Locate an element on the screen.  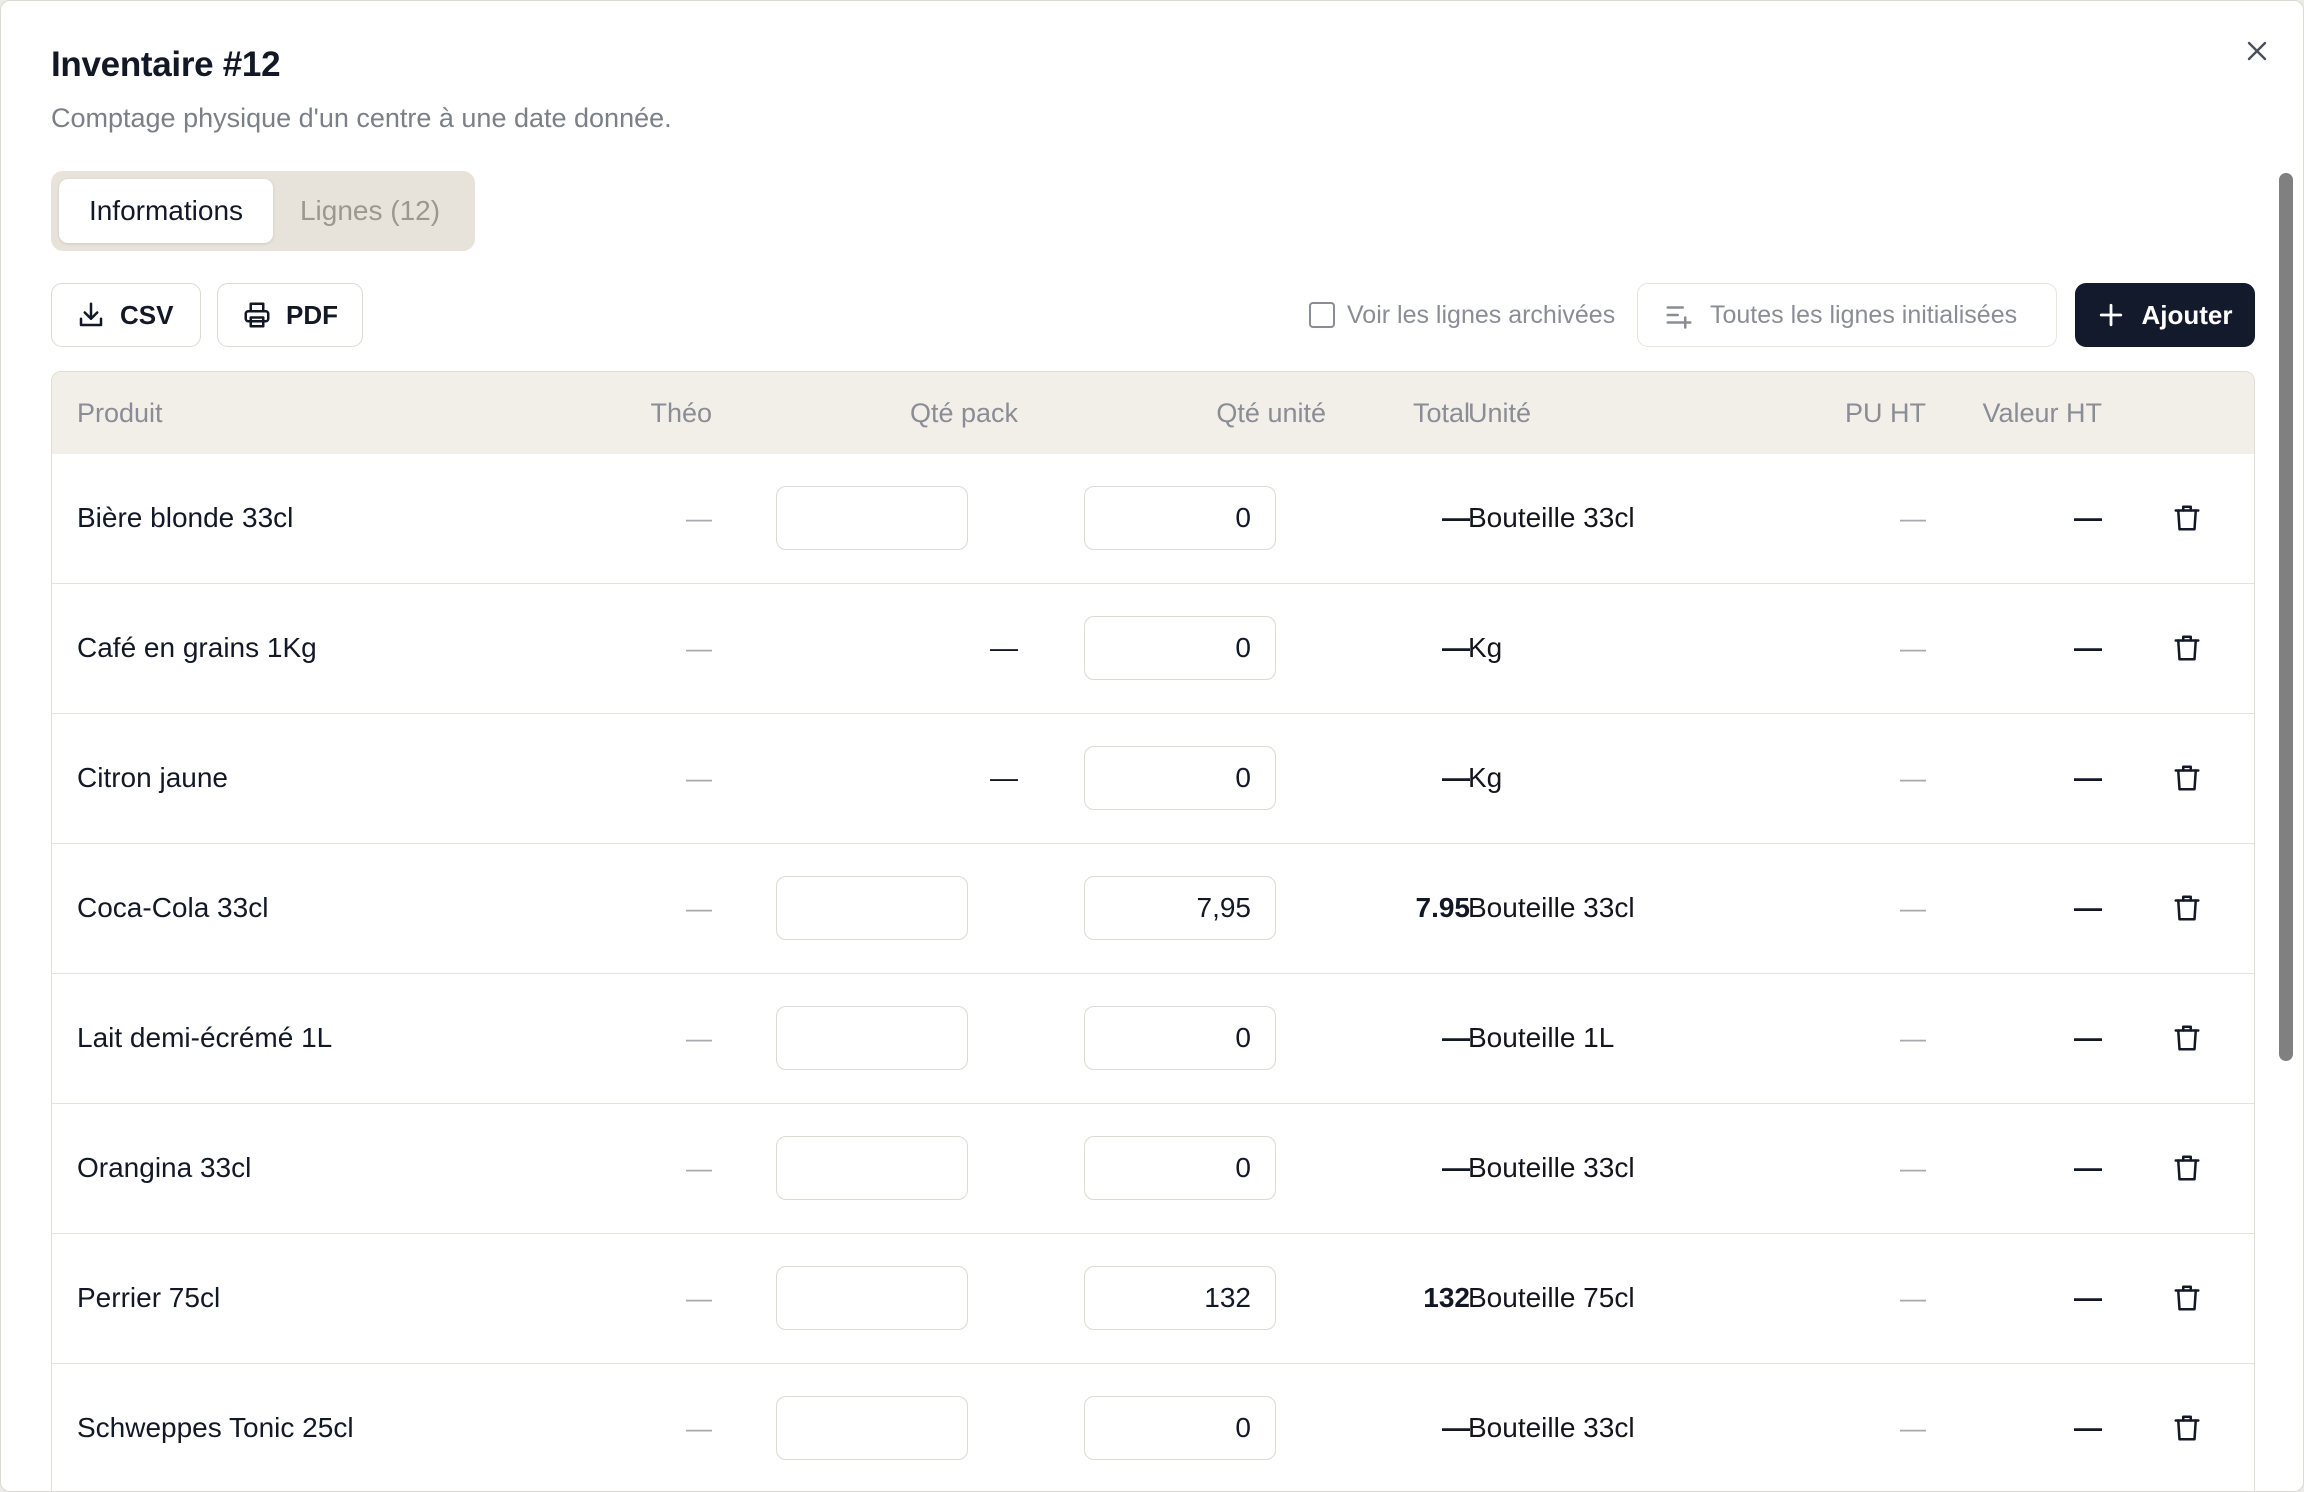
table-row: Perrier 75cl —132 132 Bouteille 75cl — — is located at coordinates (1153, 1299).